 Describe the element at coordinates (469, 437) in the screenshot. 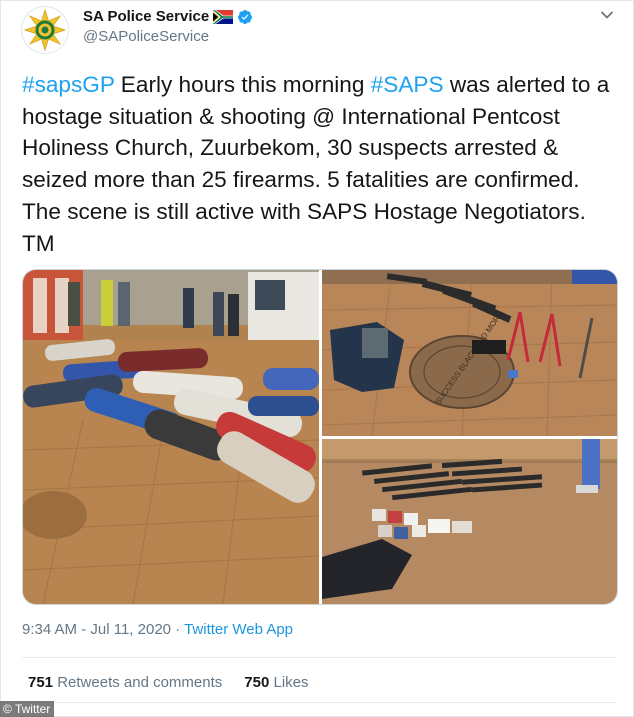

I see `media-divider` at that location.